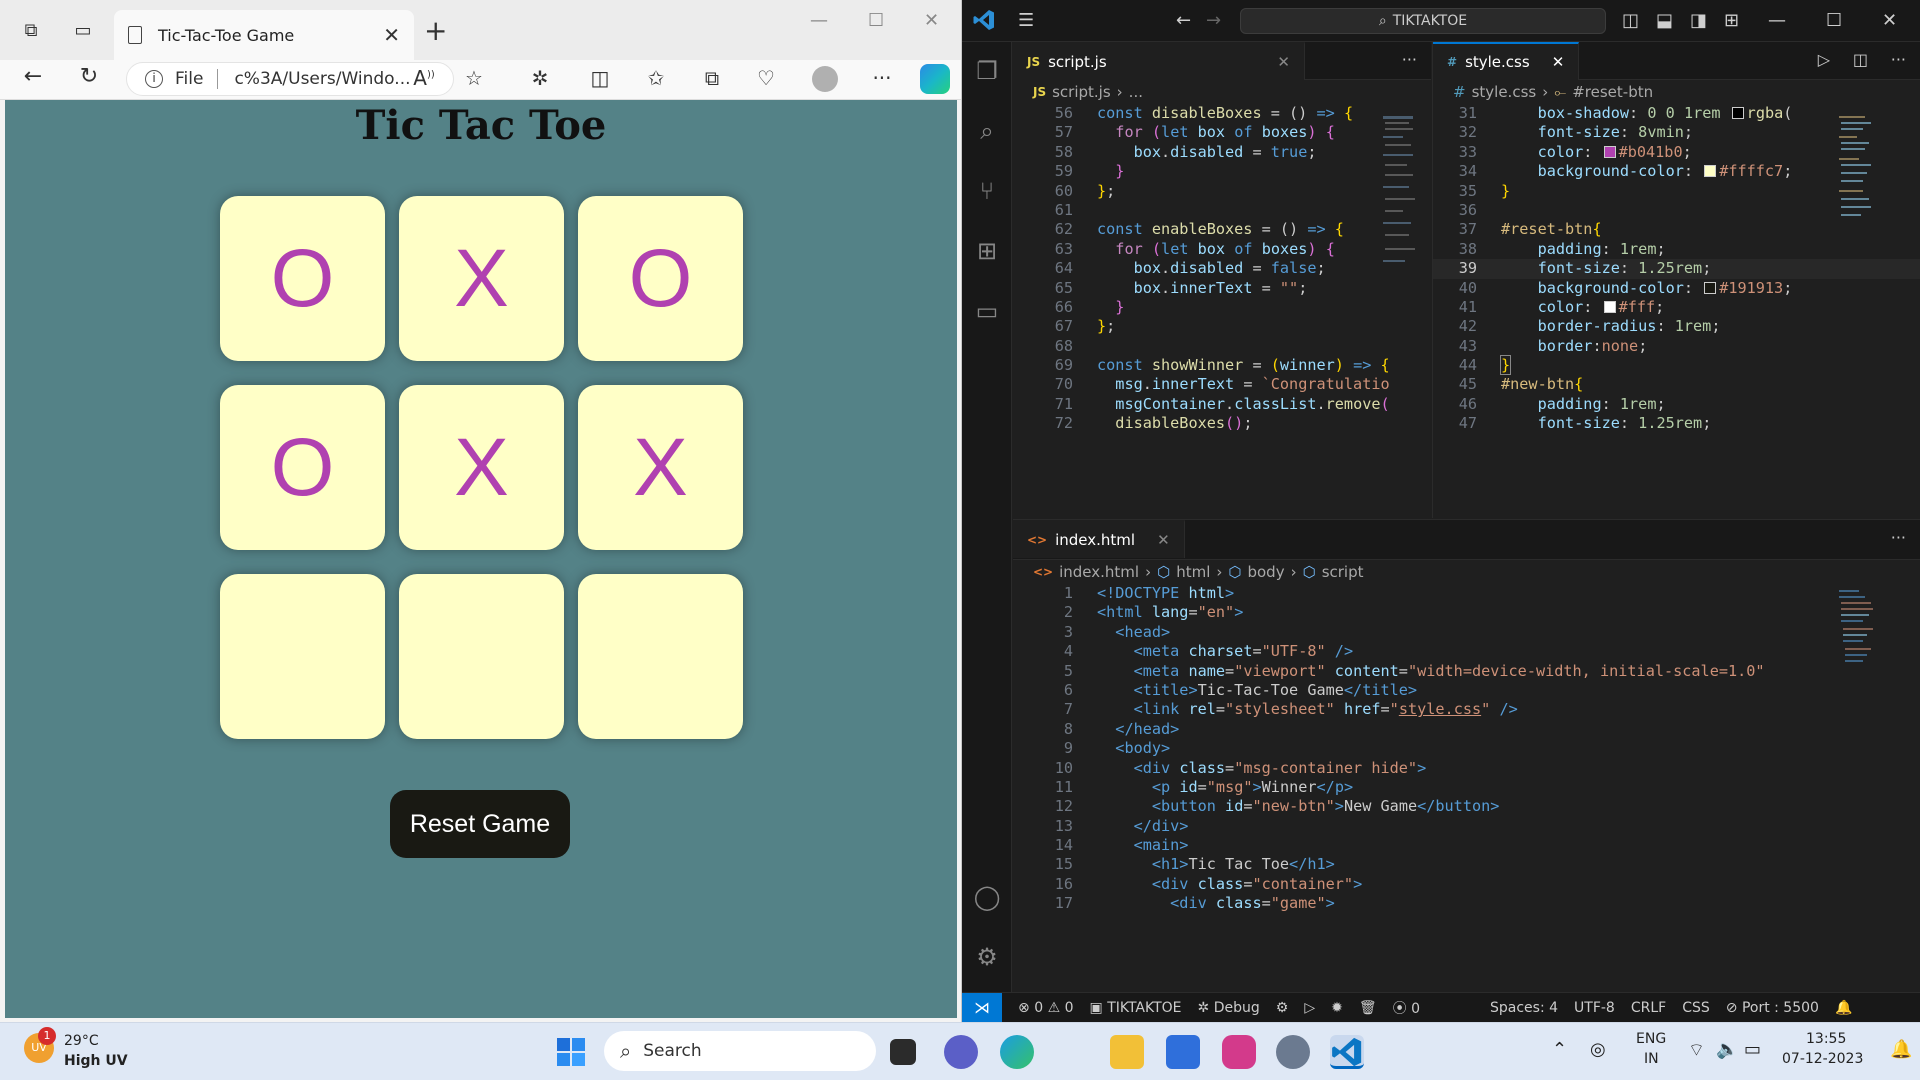 The width and height of the screenshot is (1920, 1080). I want to click on game-cell-3: O, so click(660, 278).